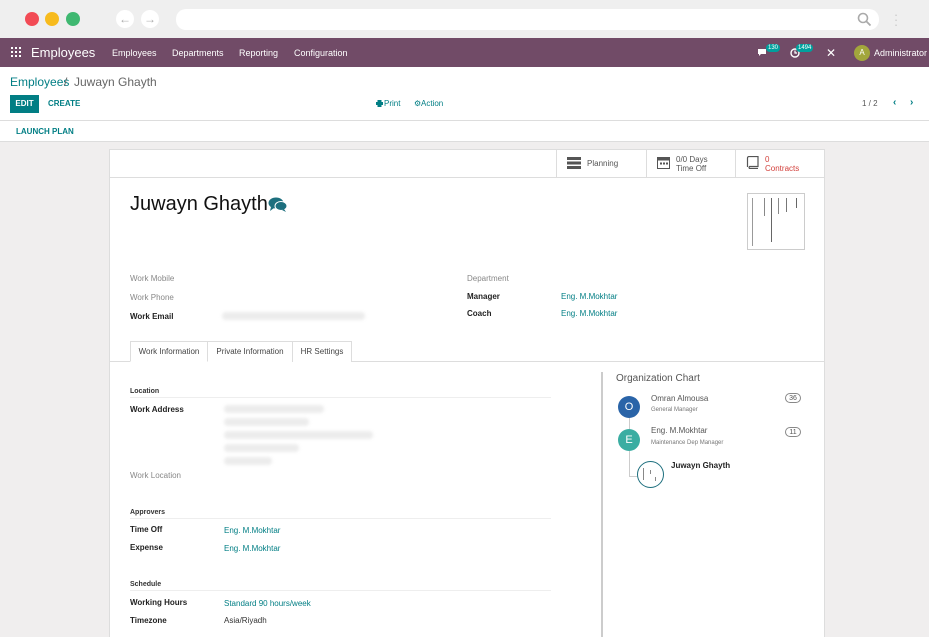  Describe the element at coordinates (145, 391) in the screenshot. I see `location-group-title: Location` at that location.